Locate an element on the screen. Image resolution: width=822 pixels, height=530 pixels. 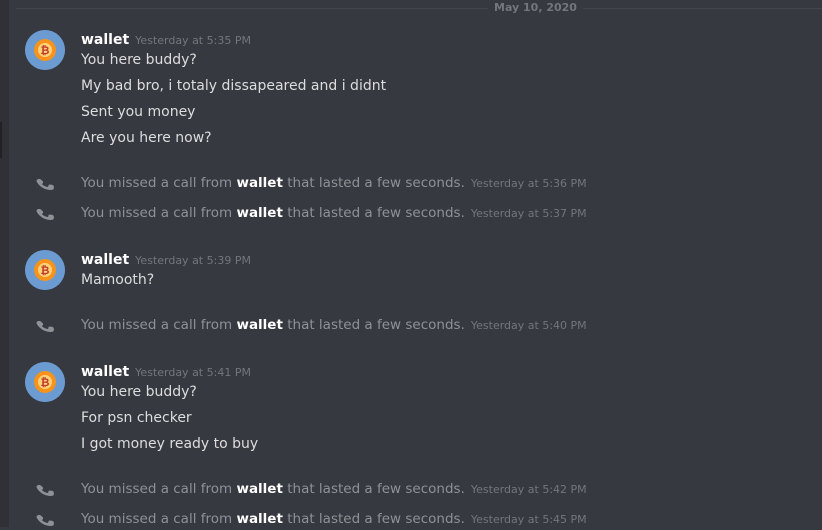
message-header: wallet Yesterday at 5:39 PM is located at coordinates (166, 260).